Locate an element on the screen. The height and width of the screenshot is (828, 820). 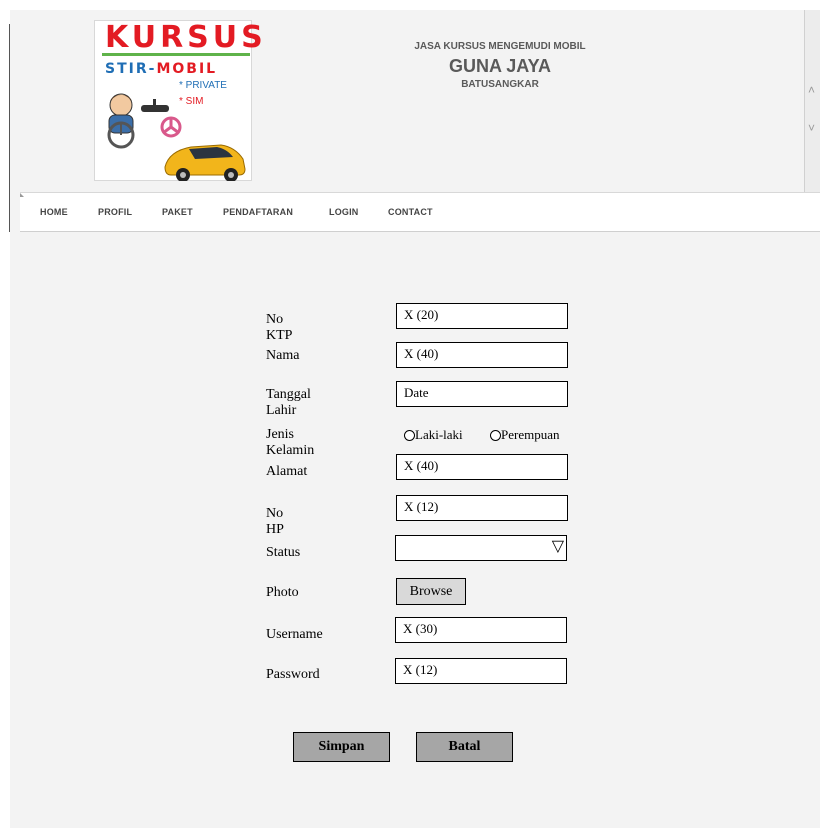
nav-corner is located at coordinates (22, 195).